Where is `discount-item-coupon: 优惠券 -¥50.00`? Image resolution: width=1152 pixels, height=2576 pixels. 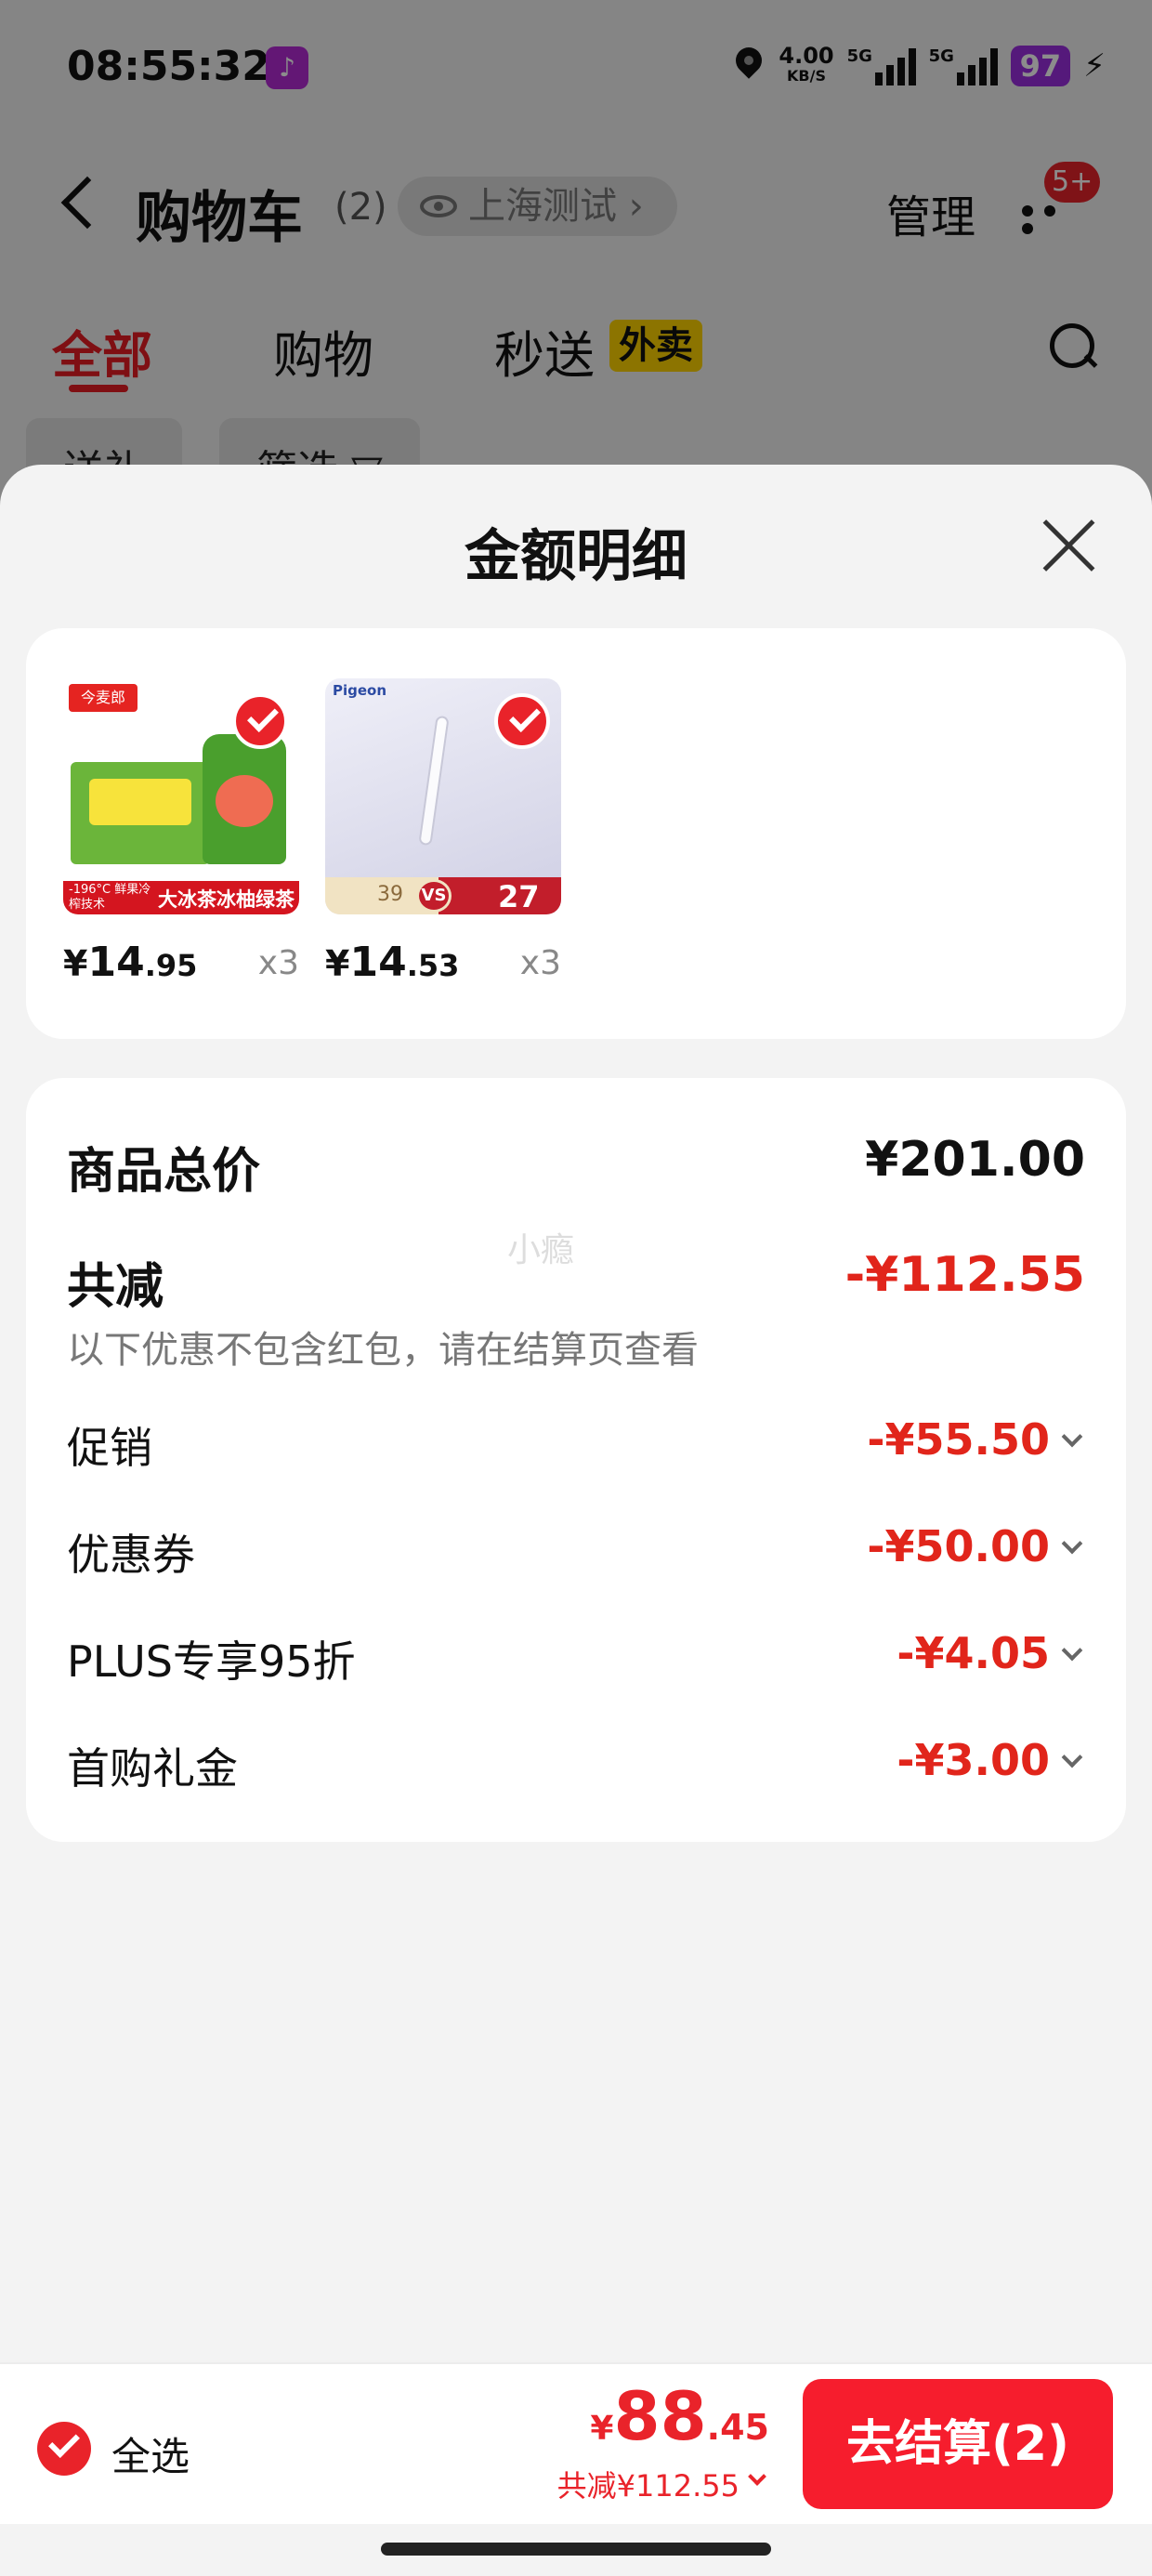
discount-item-coupon: 优惠券 -¥50.00 is located at coordinates (576, 1551).